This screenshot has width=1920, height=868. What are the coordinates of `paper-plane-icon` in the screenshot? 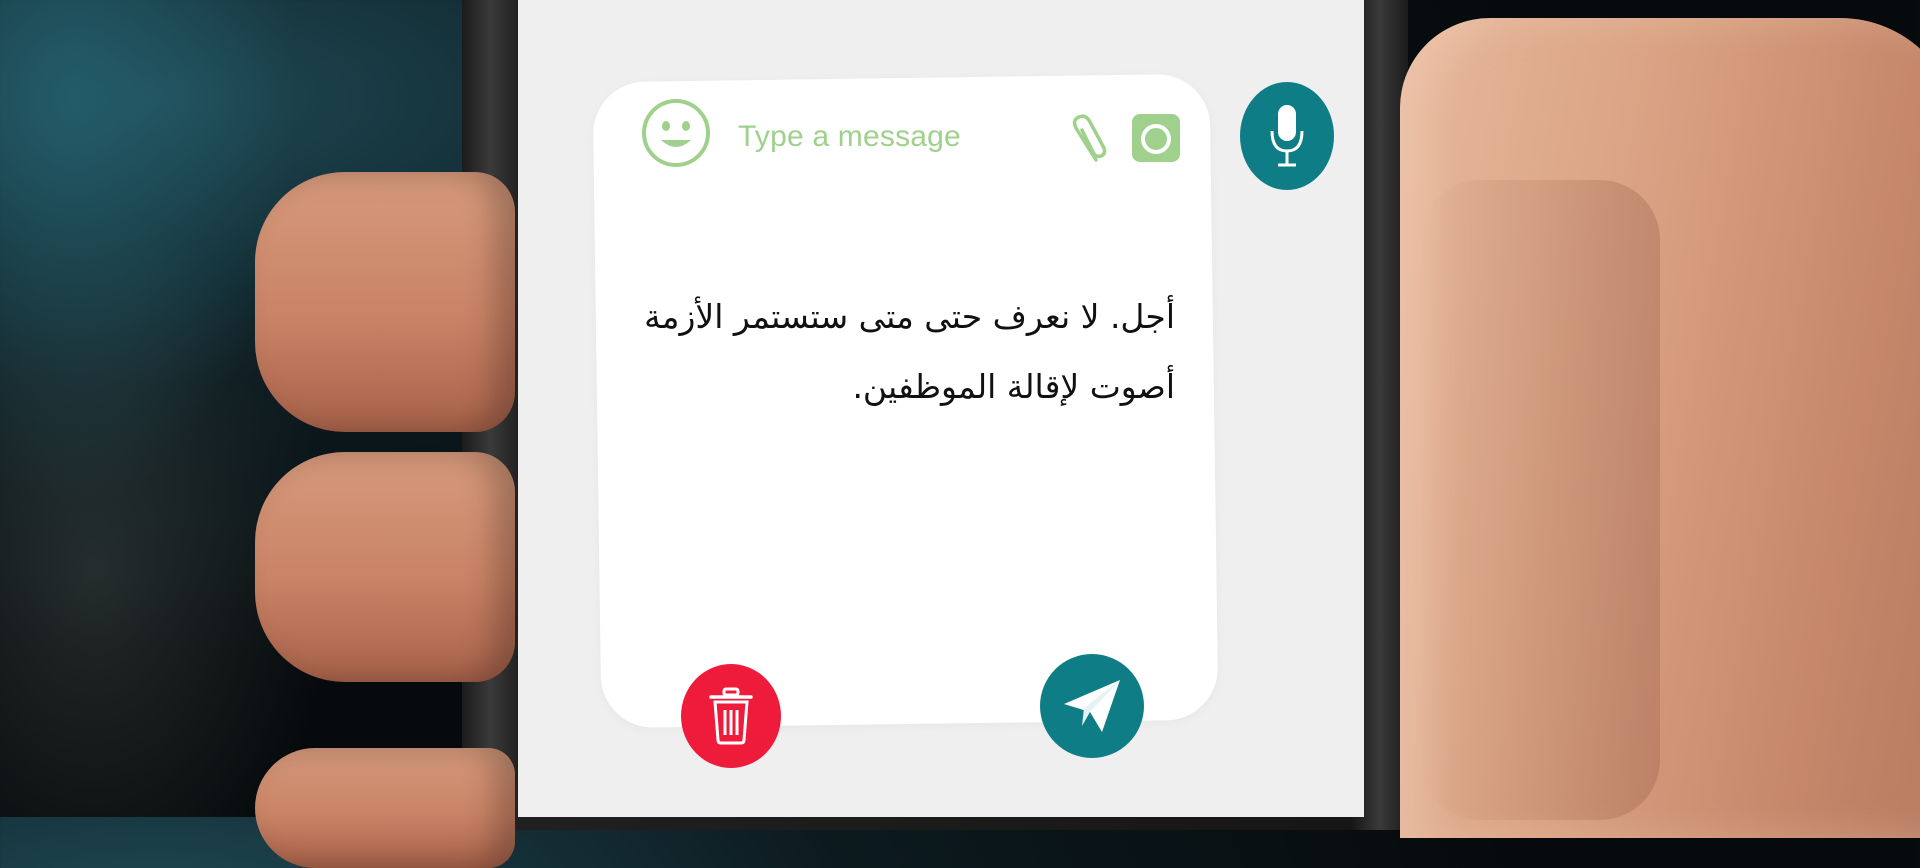 It's located at (1092, 706).